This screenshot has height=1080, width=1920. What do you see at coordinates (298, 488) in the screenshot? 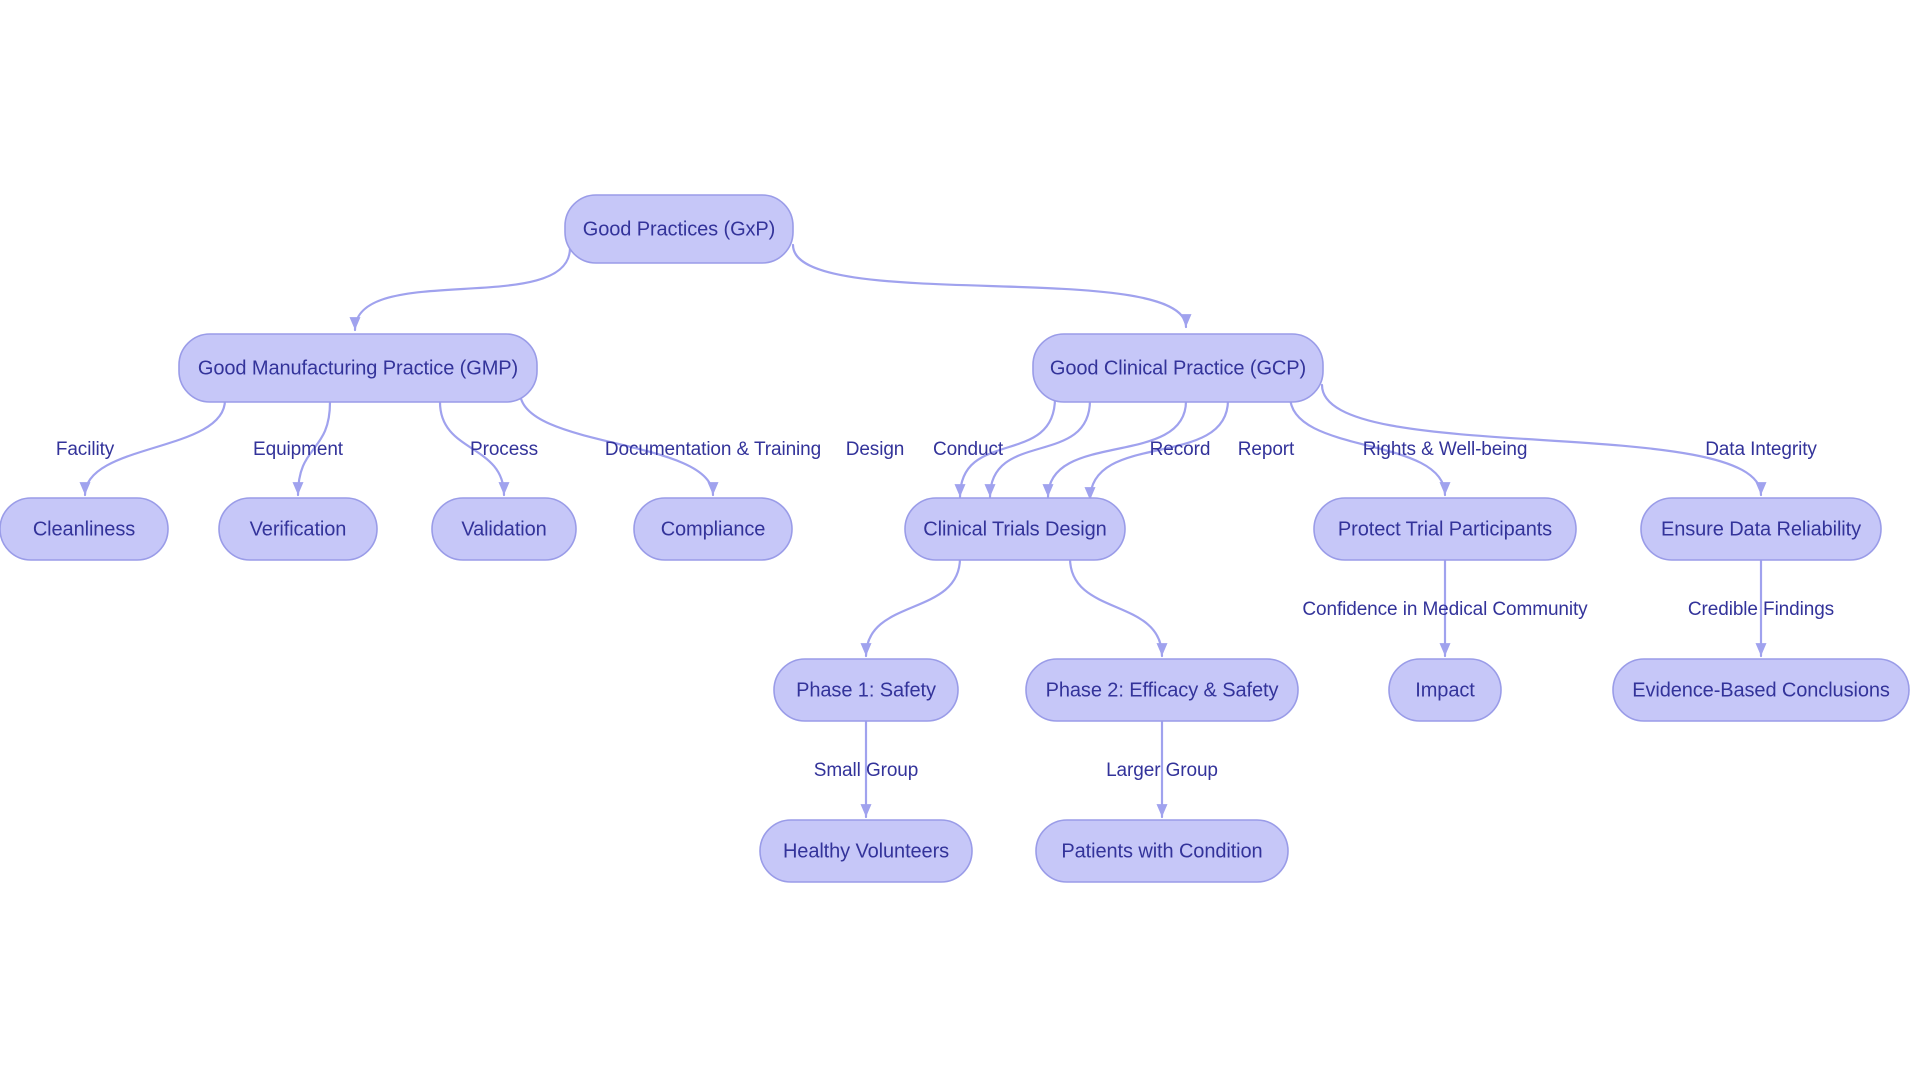
I see `arrowhead-gmp-to-verification` at bounding box center [298, 488].